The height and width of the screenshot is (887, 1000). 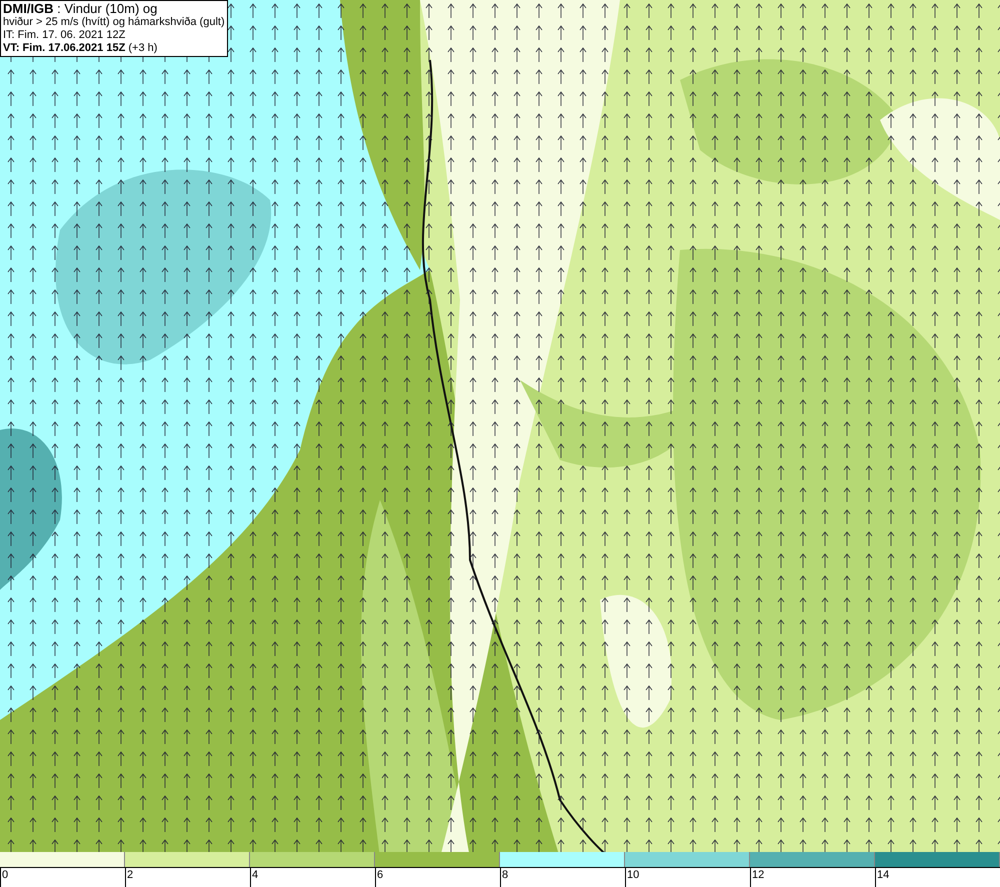 What do you see at coordinates (4, 875) in the screenshot?
I see `legend-label: 0` at bounding box center [4, 875].